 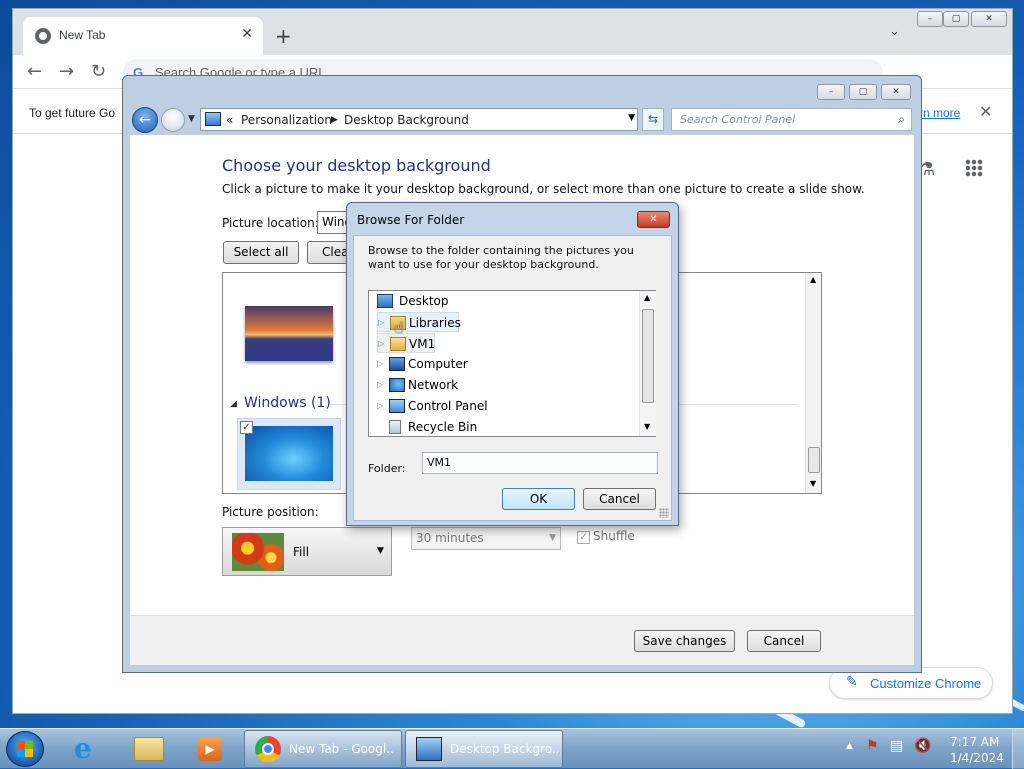 What do you see at coordinates (72, 113) in the screenshot?
I see `infobar-text: To get future Go` at bounding box center [72, 113].